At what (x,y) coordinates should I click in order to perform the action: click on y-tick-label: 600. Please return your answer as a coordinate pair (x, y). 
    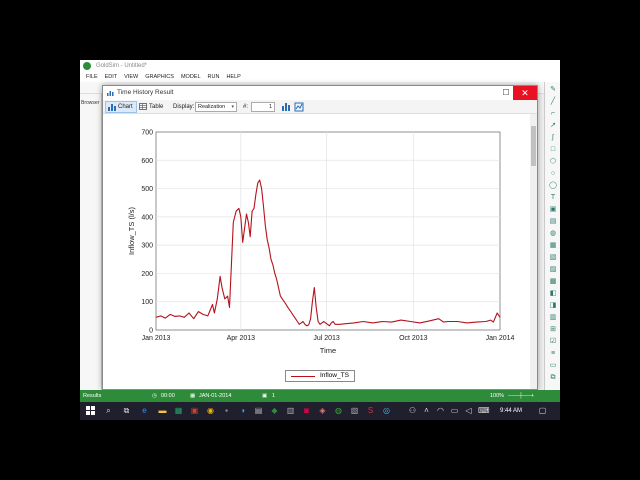
    Looking at the image, I should click on (147, 161).